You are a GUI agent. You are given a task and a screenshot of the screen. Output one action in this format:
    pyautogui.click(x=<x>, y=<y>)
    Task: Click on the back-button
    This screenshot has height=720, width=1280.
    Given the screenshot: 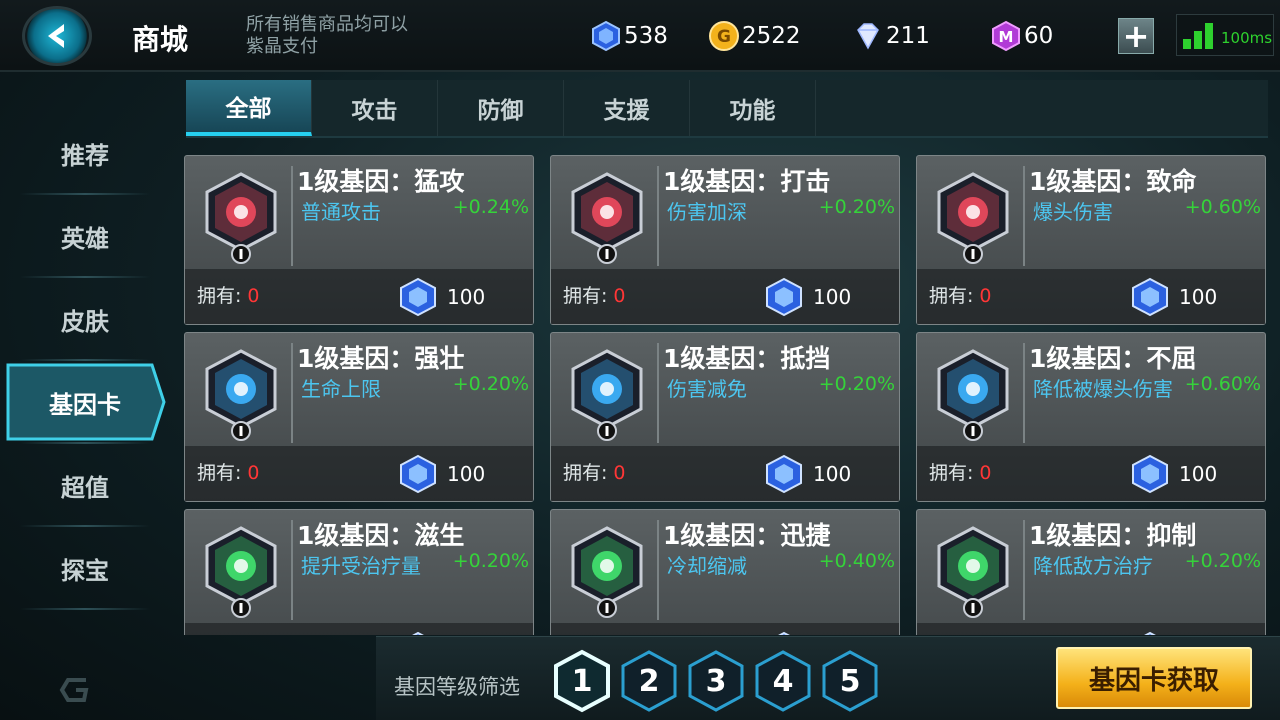 What is the action you would take?
    pyautogui.click(x=57, y=36)
    